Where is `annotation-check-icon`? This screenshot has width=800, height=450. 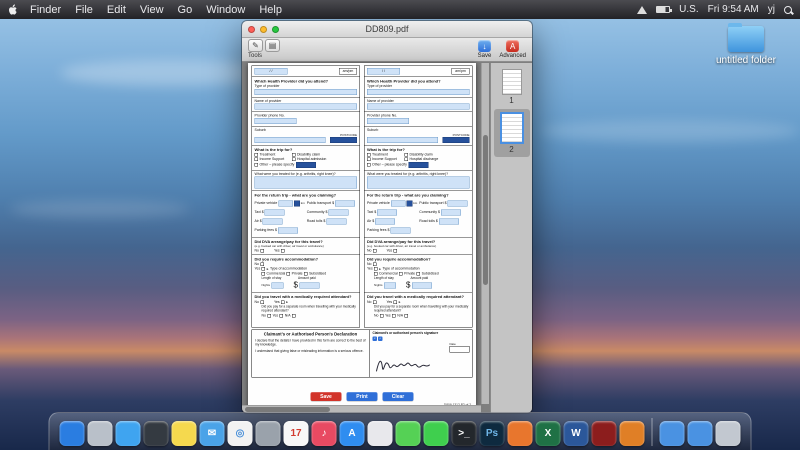
annotation-check-icon is located at coordinates (380, 338).